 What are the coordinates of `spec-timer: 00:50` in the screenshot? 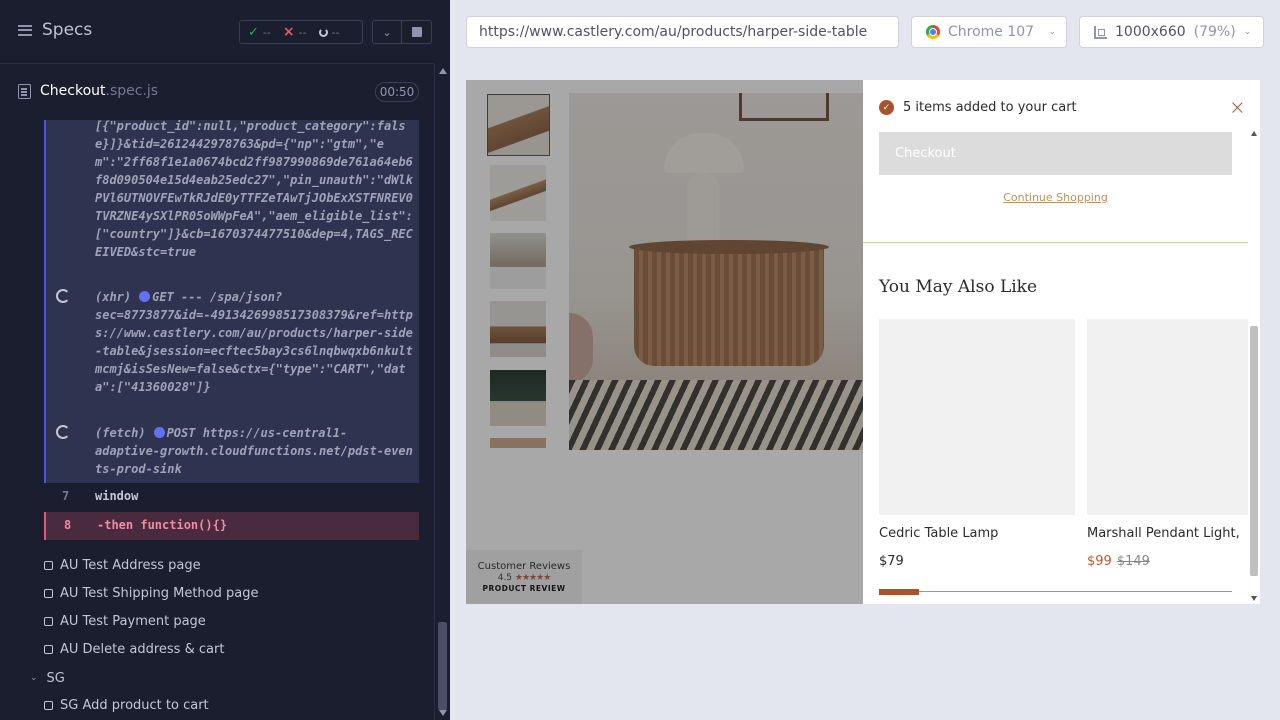 It's located at (397, 92).